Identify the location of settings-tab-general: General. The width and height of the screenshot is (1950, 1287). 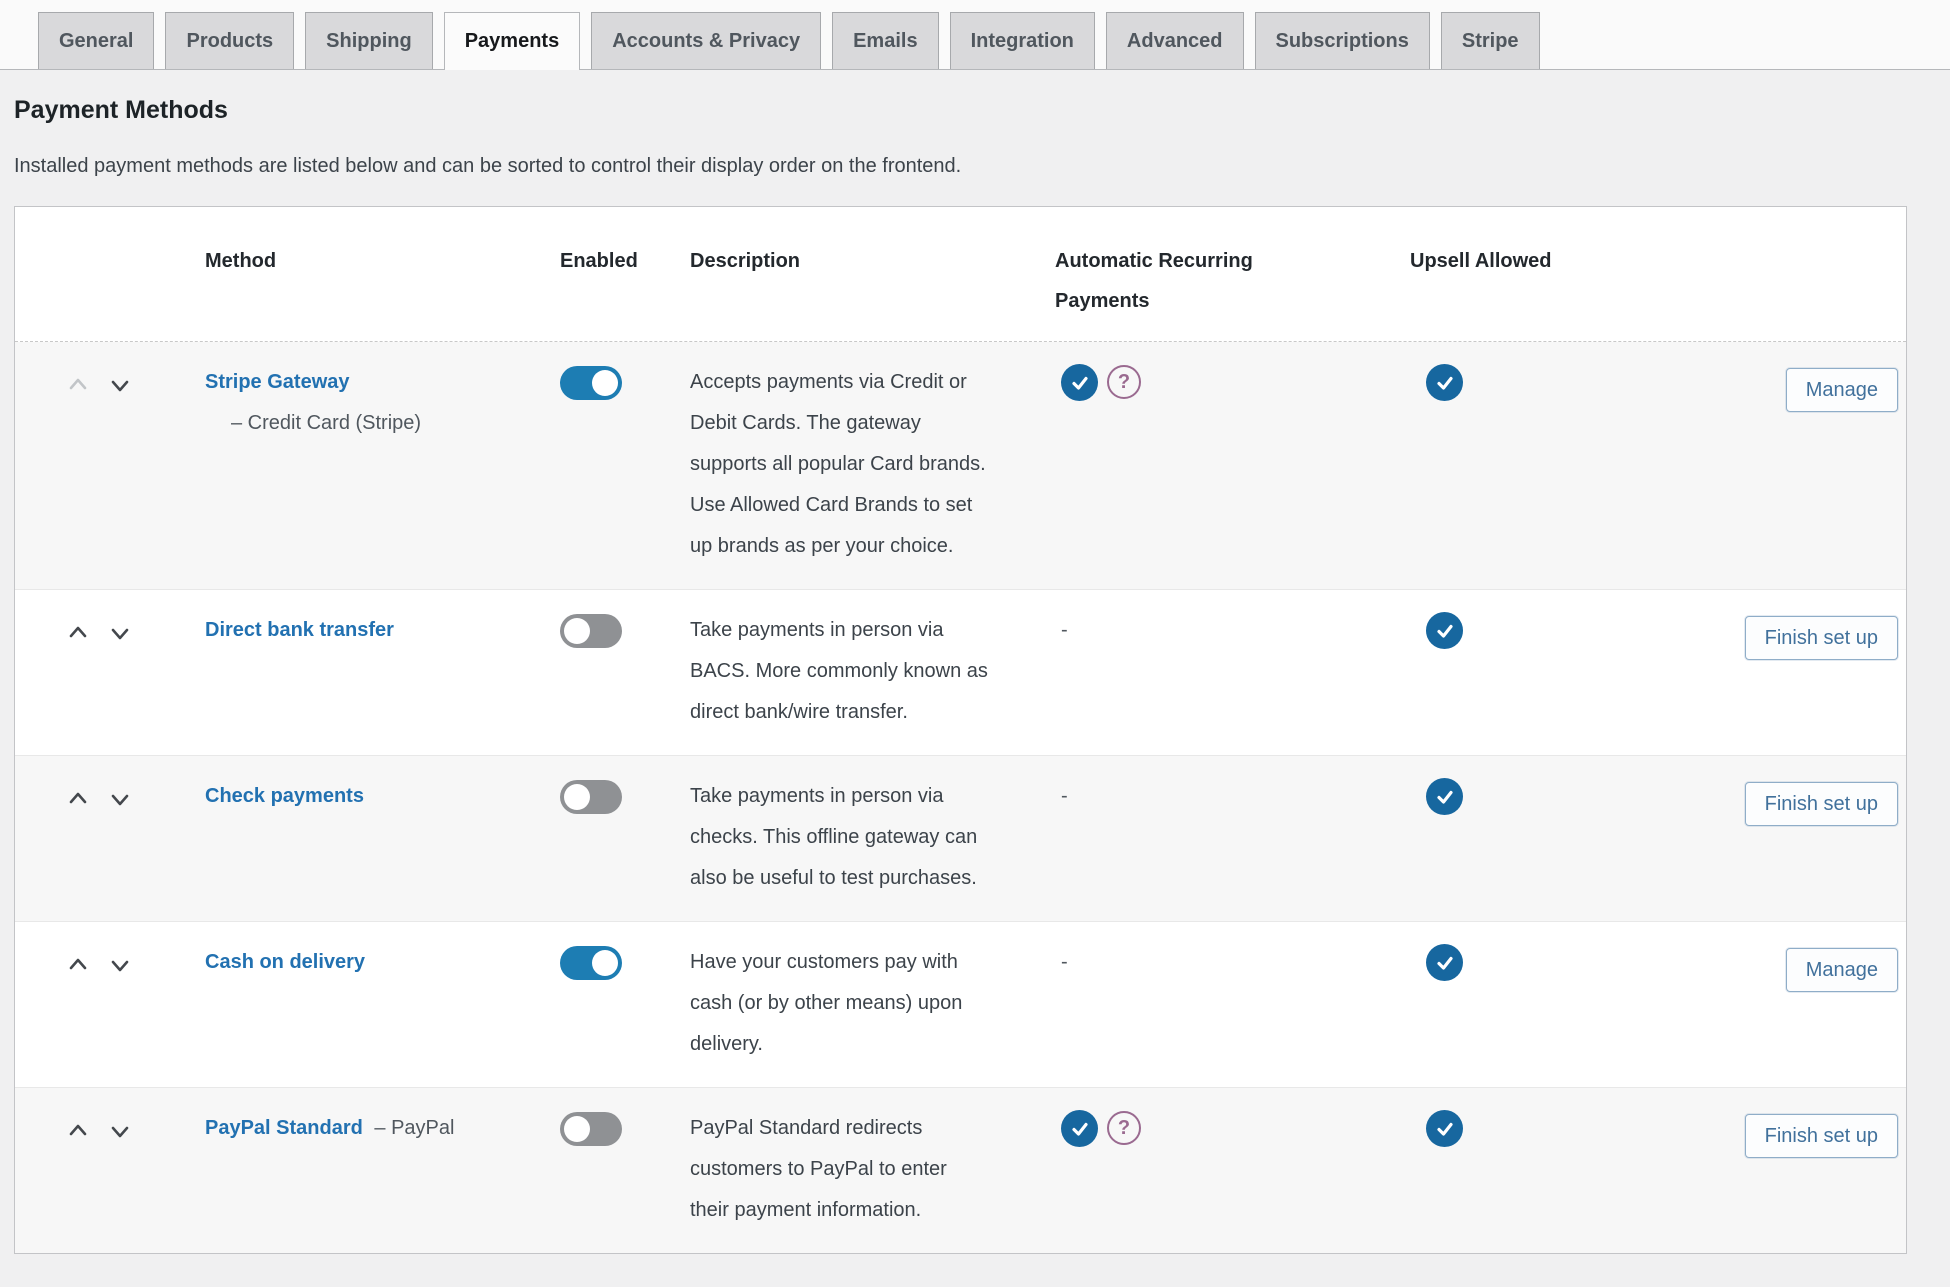
(96, 40).